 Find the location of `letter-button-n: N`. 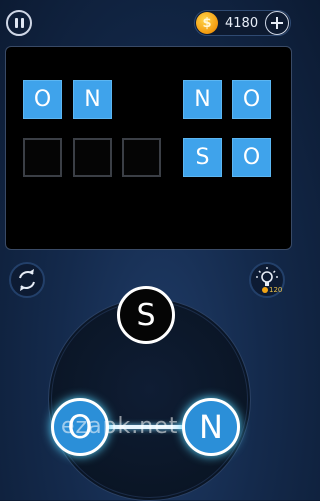

letter-button-n: N is located at coordinates (211, 427).